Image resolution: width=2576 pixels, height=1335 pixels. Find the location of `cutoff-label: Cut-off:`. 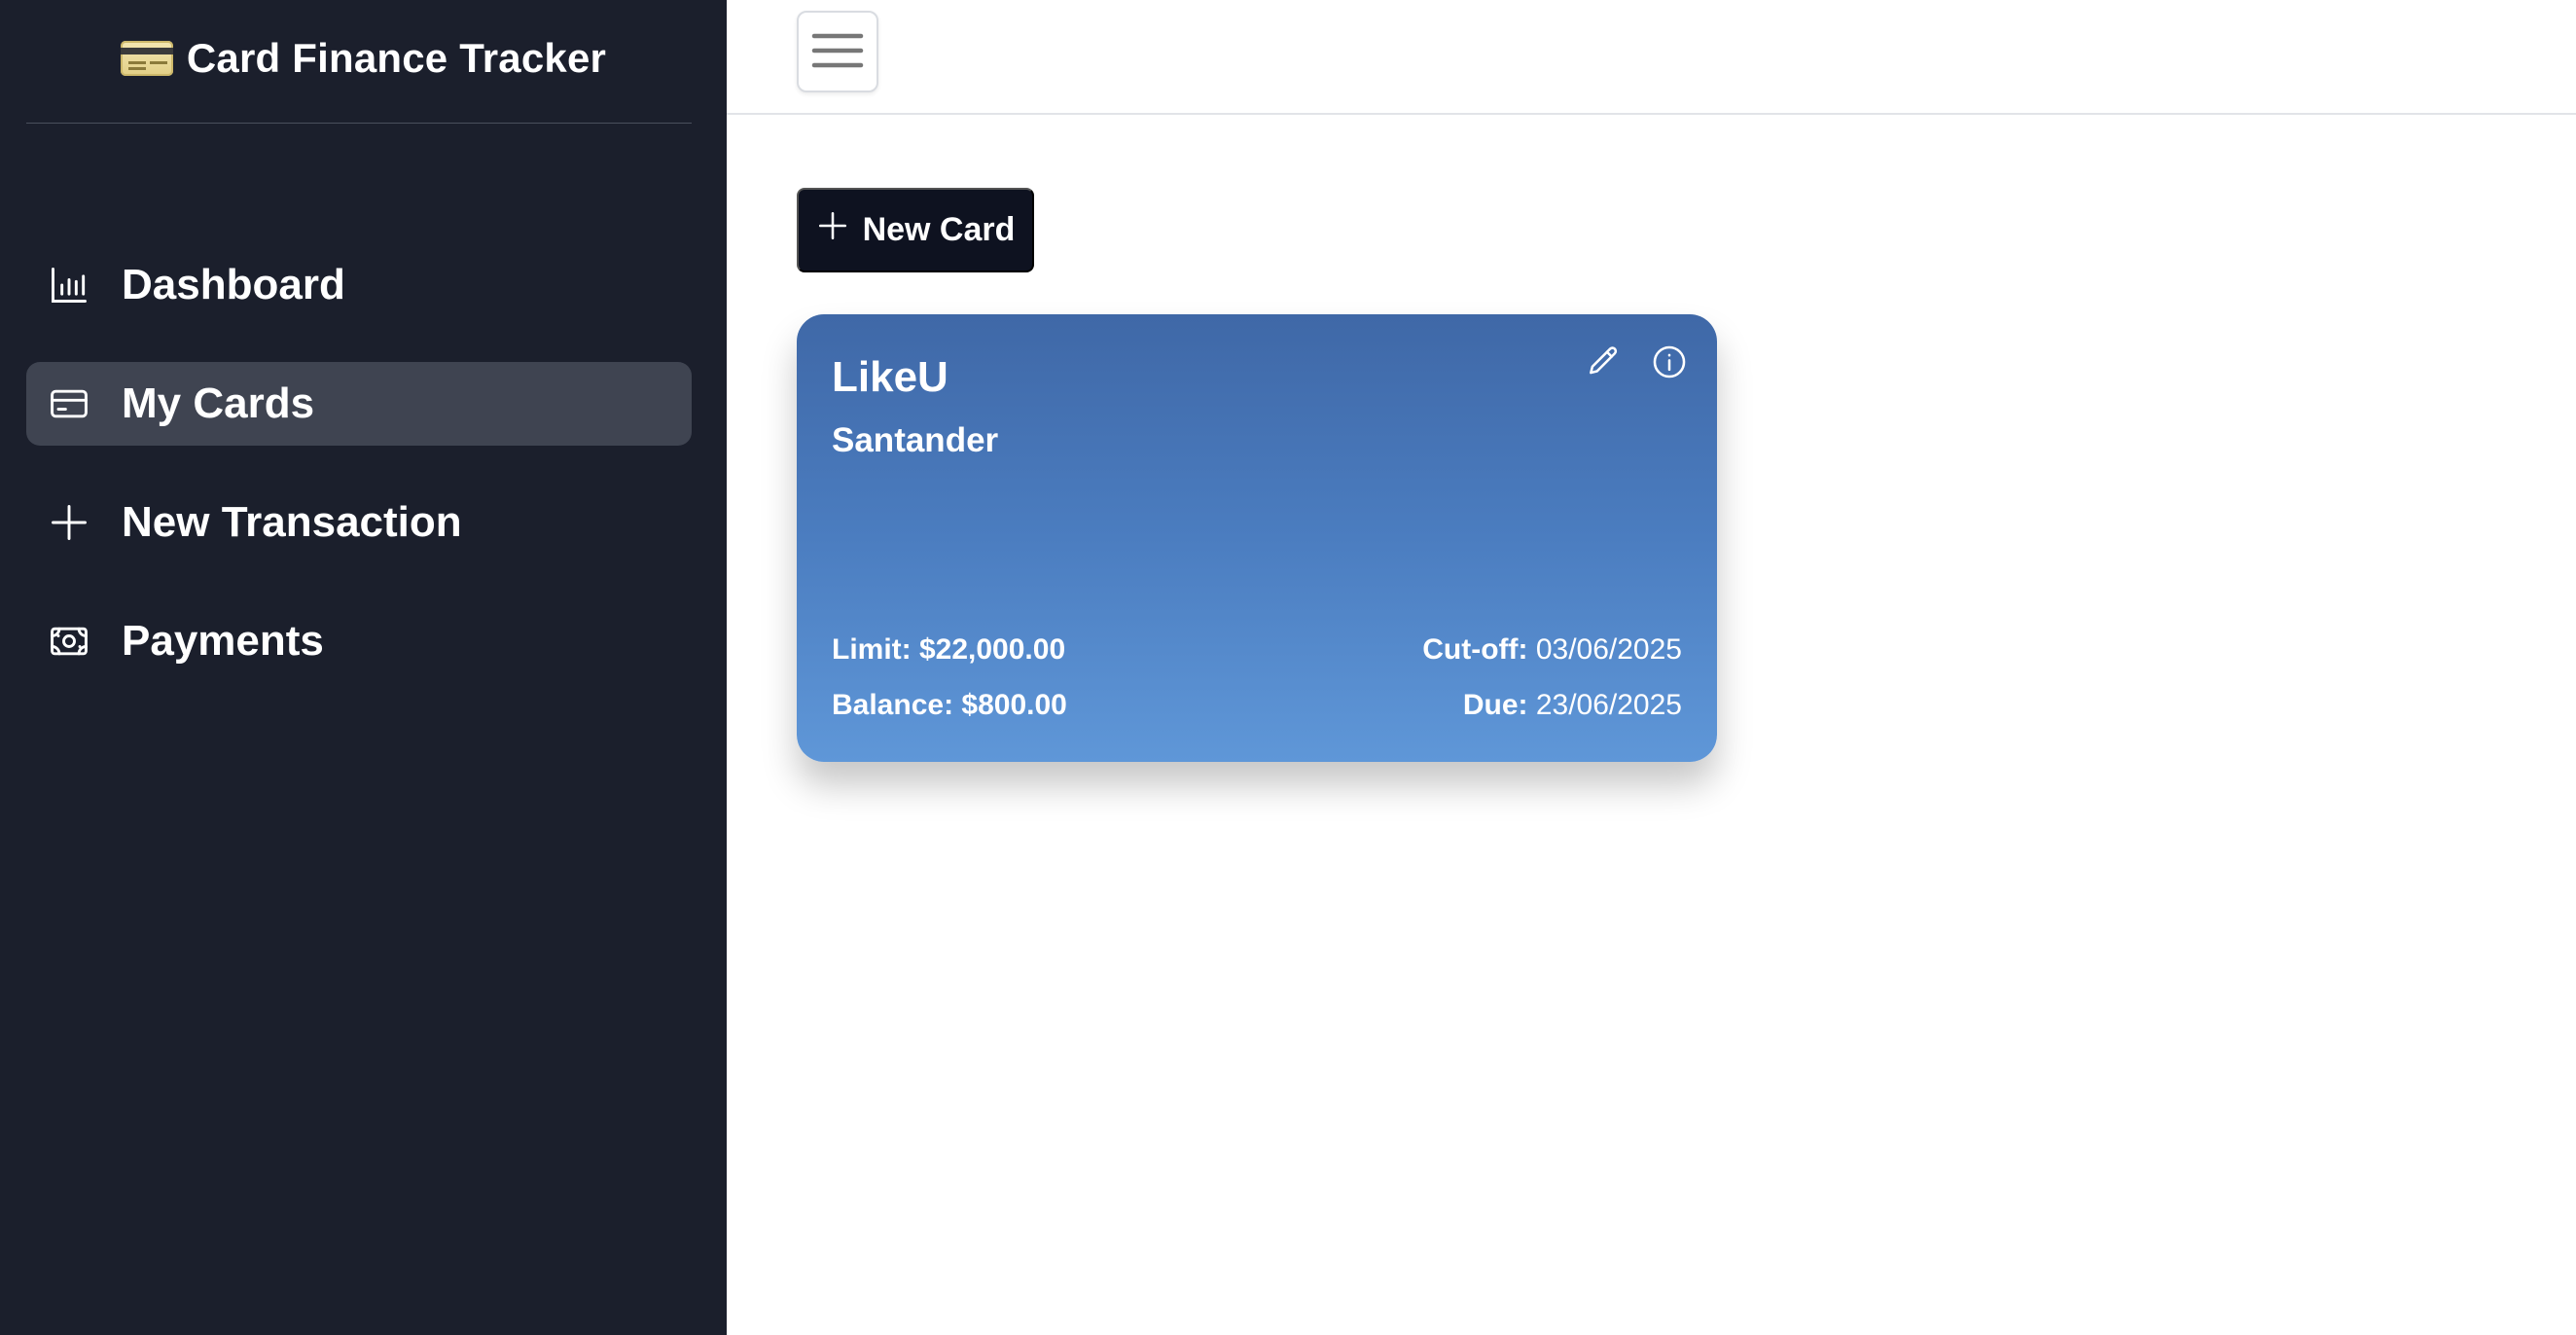

cutoff-label: Cut-off: is located at coordinates (1475, 649).